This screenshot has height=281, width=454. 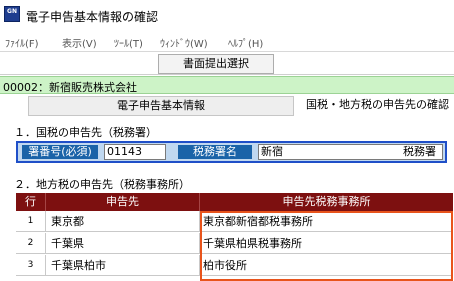 What do you see at coordinates (161, 106) in the screenshot?
I see `tab-basic-info: 電子申告基本情報` at bounding box center [161, 106].